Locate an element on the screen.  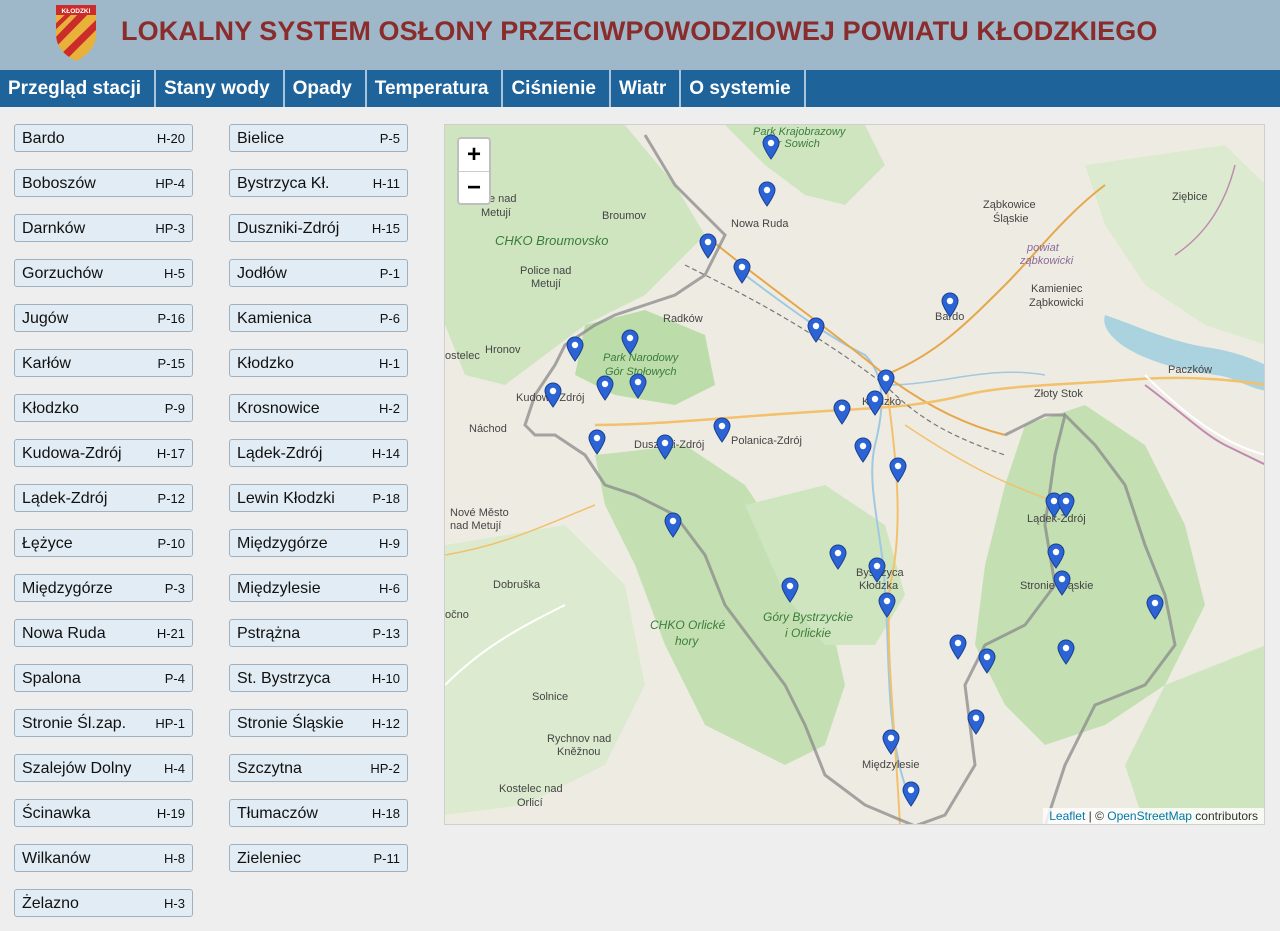
station-button: Kłodzko H-1 is located at coordinates (318, 363).